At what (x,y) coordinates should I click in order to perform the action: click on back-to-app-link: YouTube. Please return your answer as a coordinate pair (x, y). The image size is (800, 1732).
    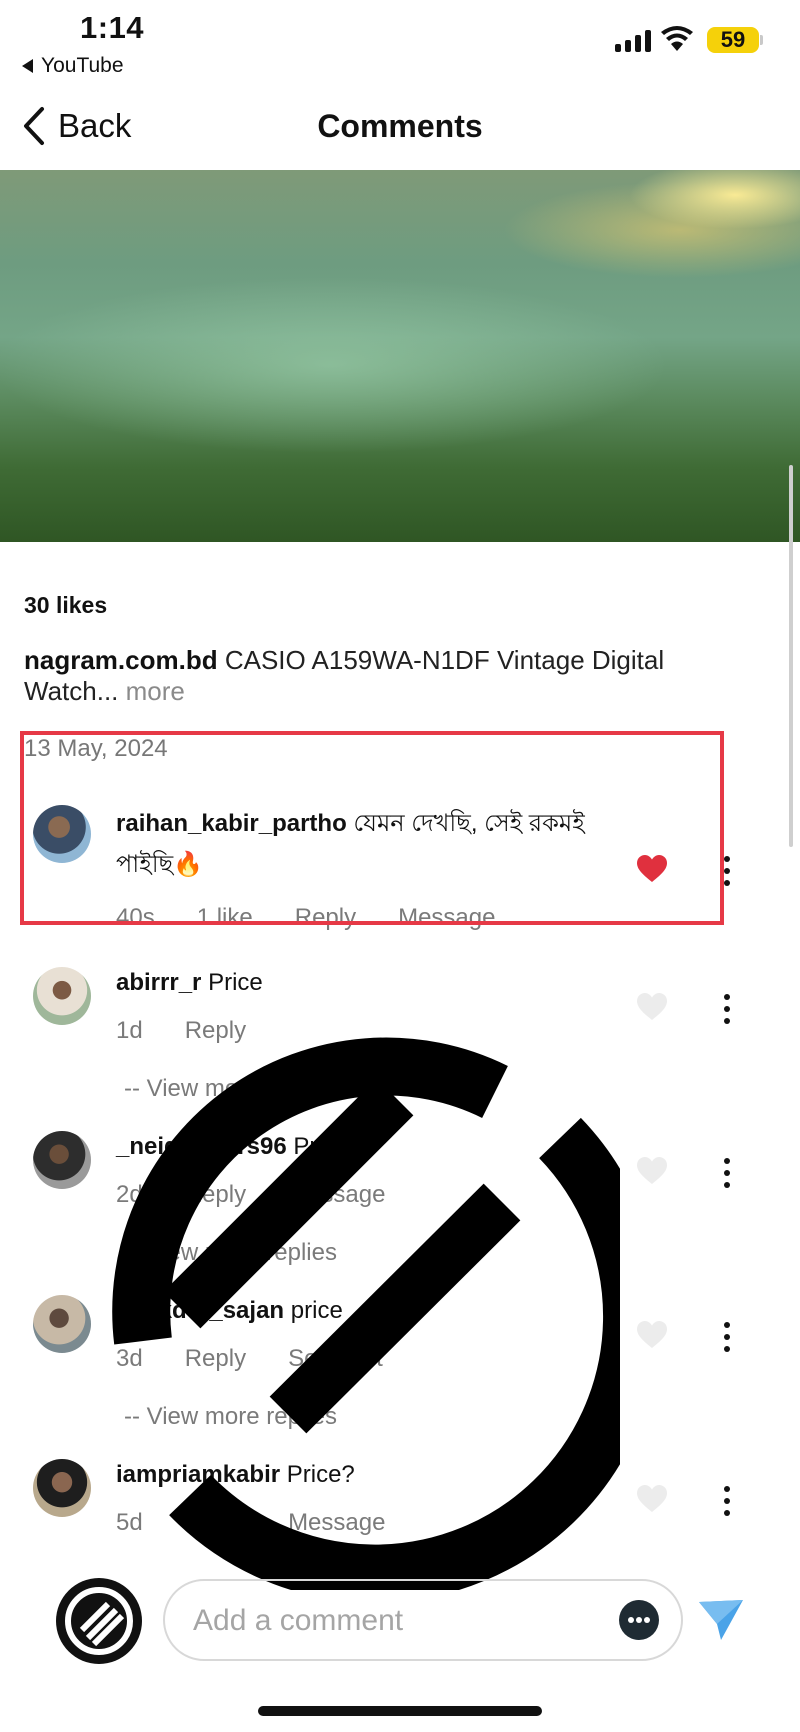
    Looking at the image, I should click on (73, 66).